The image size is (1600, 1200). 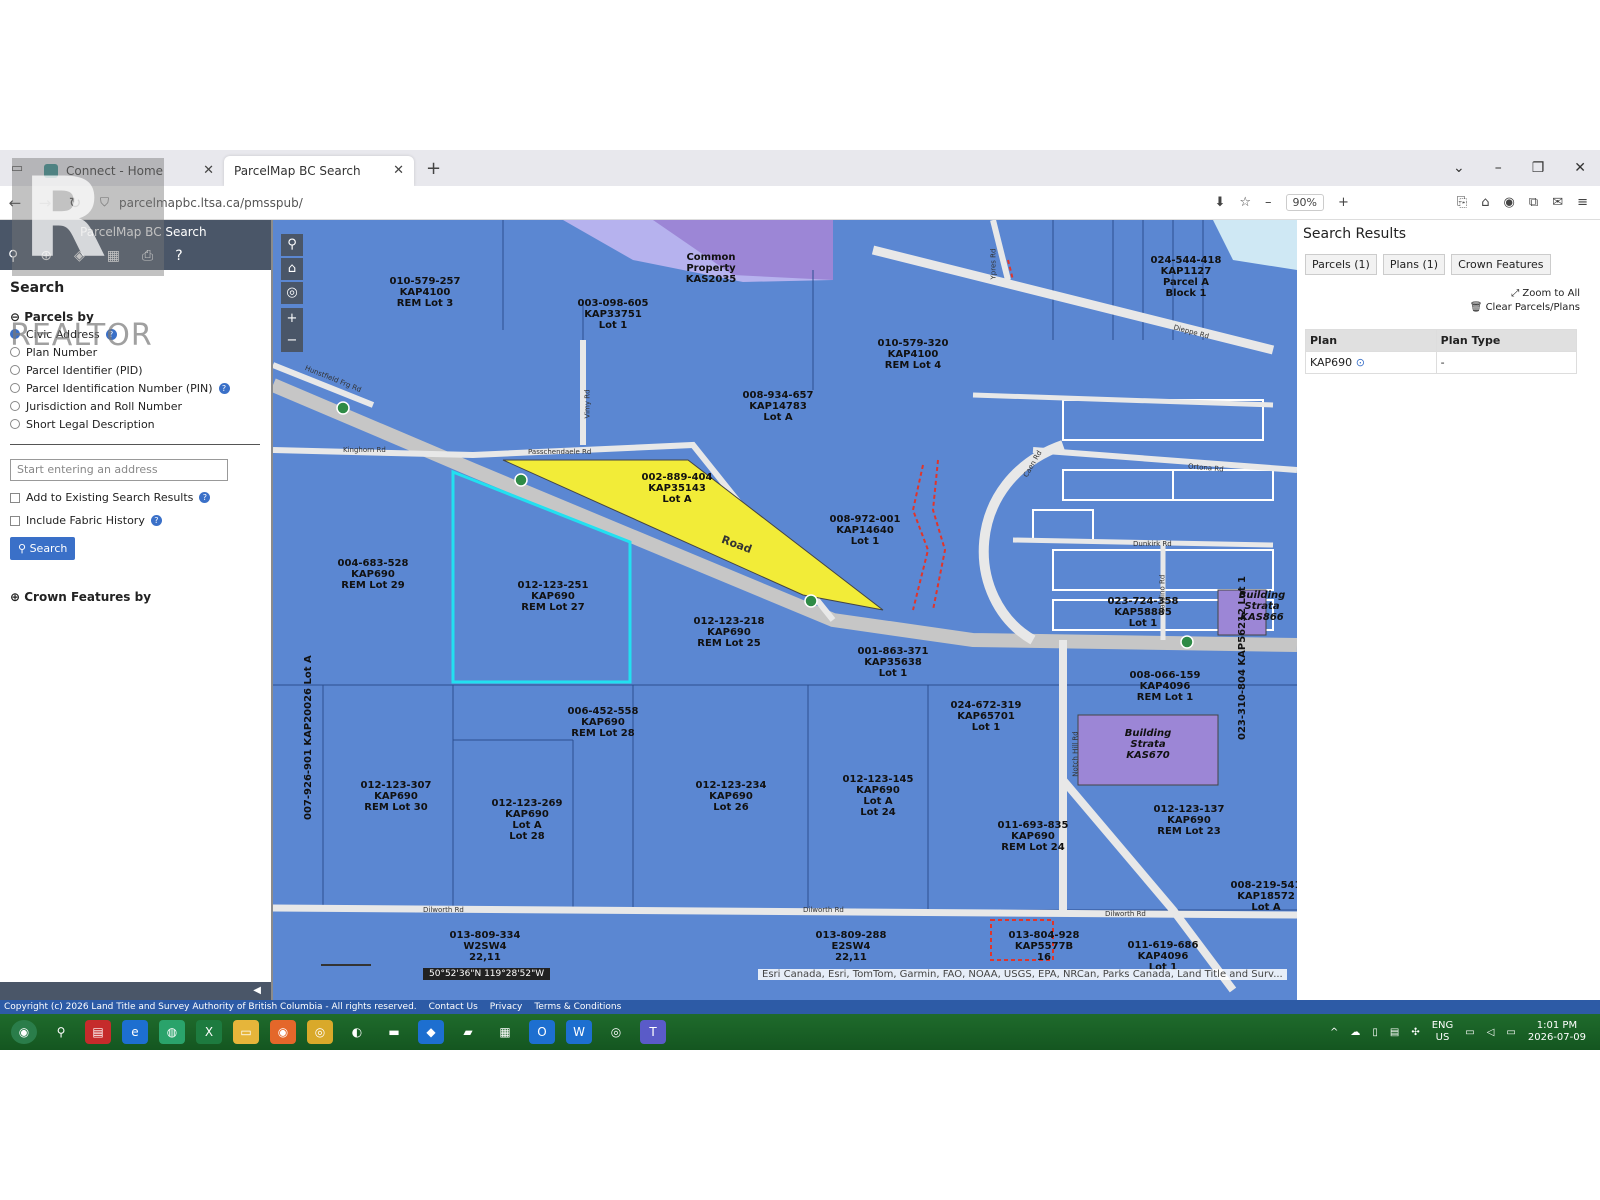 What do you see at coordinates (1533, 202) in the screenshot?
I see `extensions-icon: ⧉` at bounding box center [1533, 202].